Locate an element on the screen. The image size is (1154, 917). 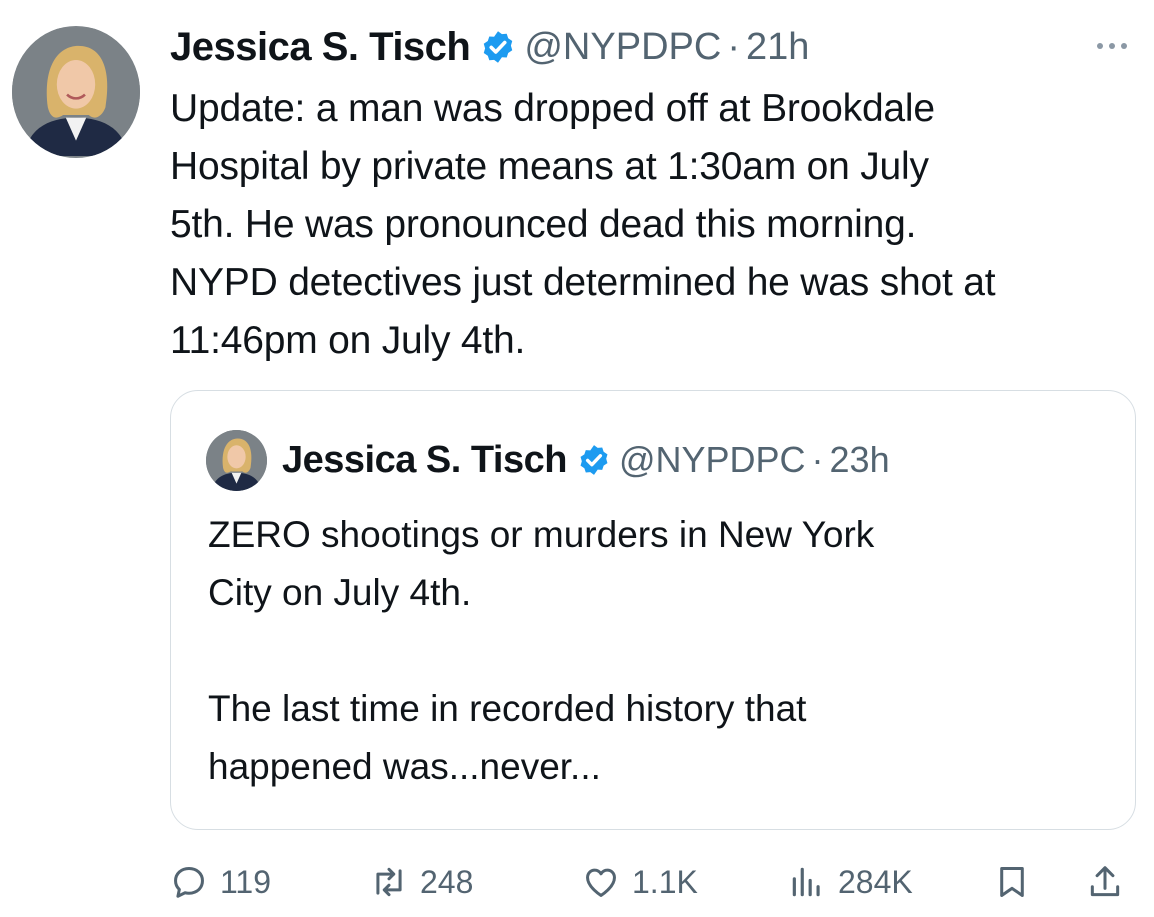
bookmark-button is located at coordinates (1012, 882).